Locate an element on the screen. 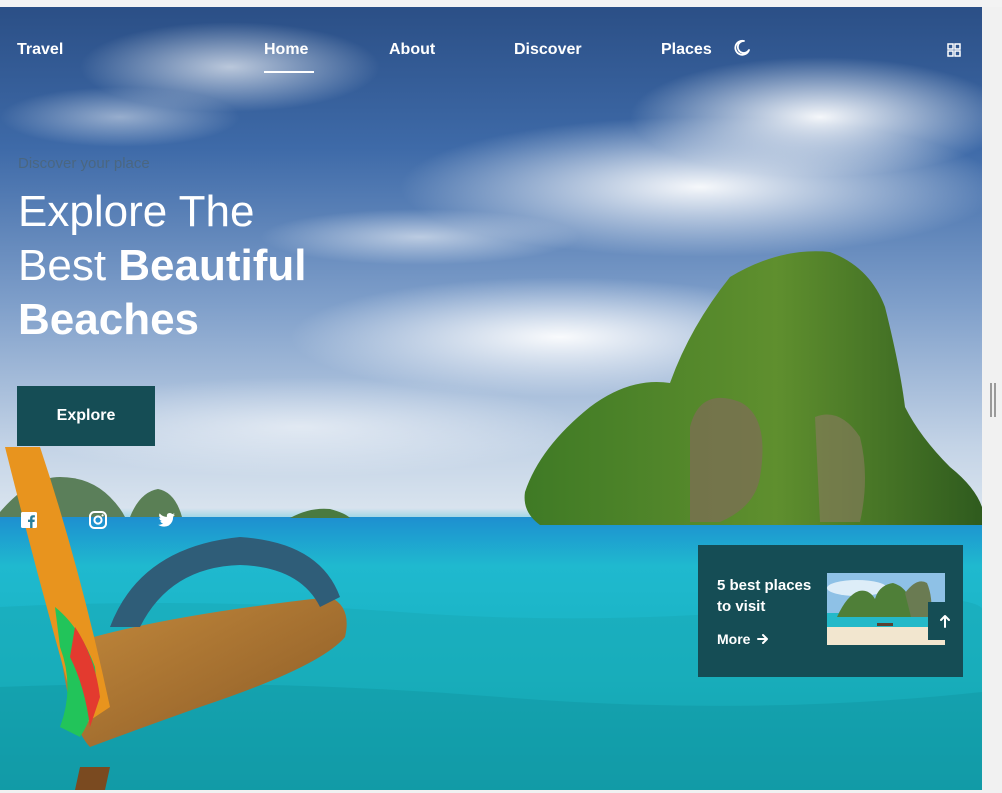 The width and height of the screenshot is (1002, 793). hero-title-line3: Beaches is located at coordinates (109, 319).